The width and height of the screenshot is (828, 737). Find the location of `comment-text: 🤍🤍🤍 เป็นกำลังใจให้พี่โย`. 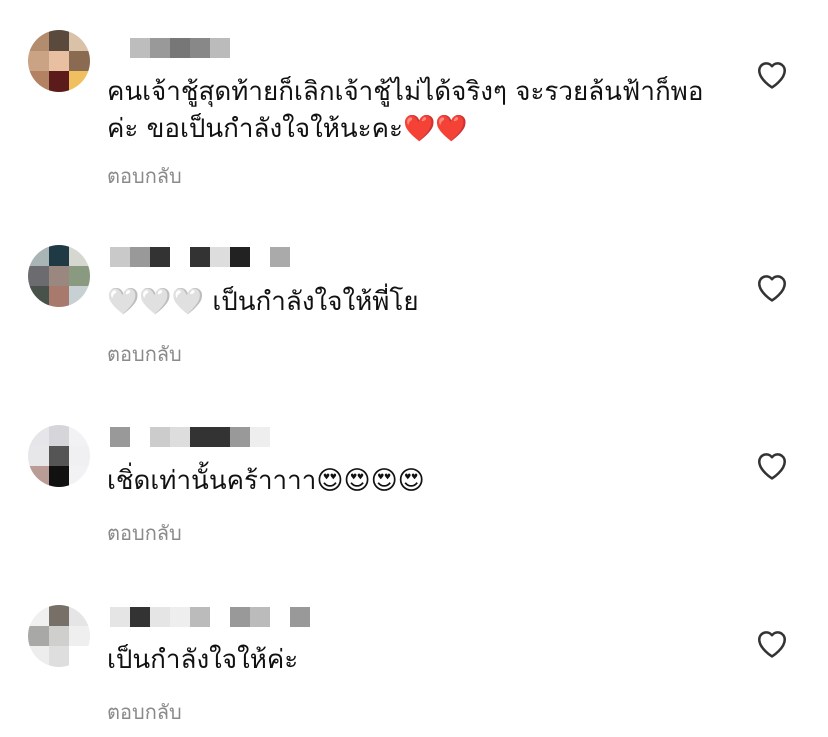

comment-text: 🤍🤍🤍 เป็นกำลังใจให้พี่โย is located at coordinates (416, 302).